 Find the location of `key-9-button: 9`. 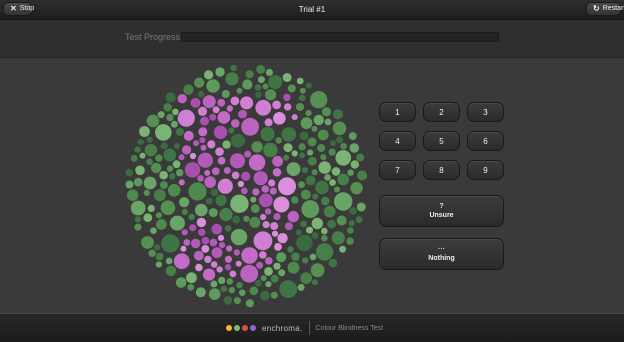

key-9-button: 9 is located at coordinates (485, 170).